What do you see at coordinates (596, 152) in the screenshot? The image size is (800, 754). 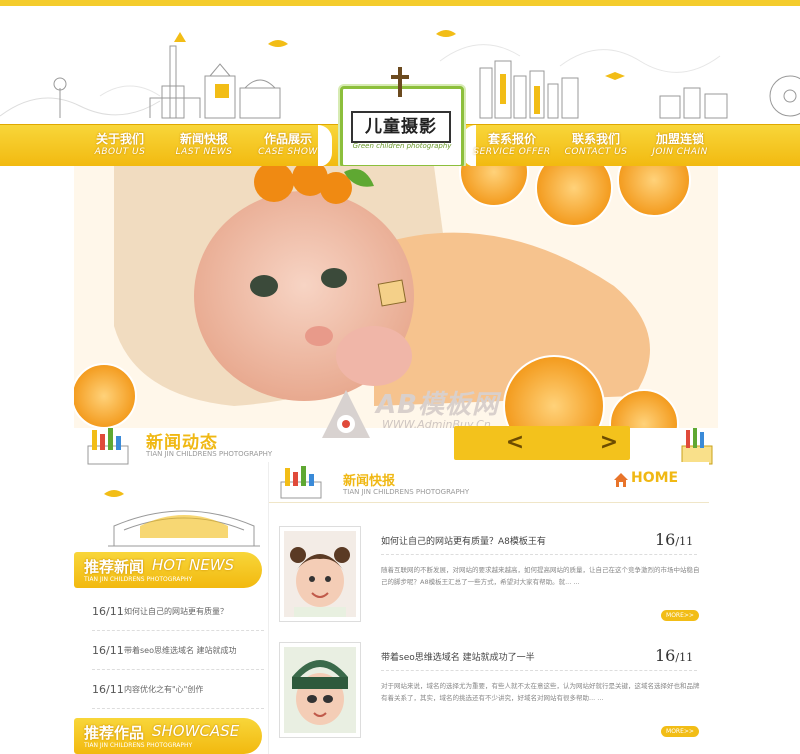 I see `nav-item-sublabel: CONTACT US` at bounding box center [596, 152].